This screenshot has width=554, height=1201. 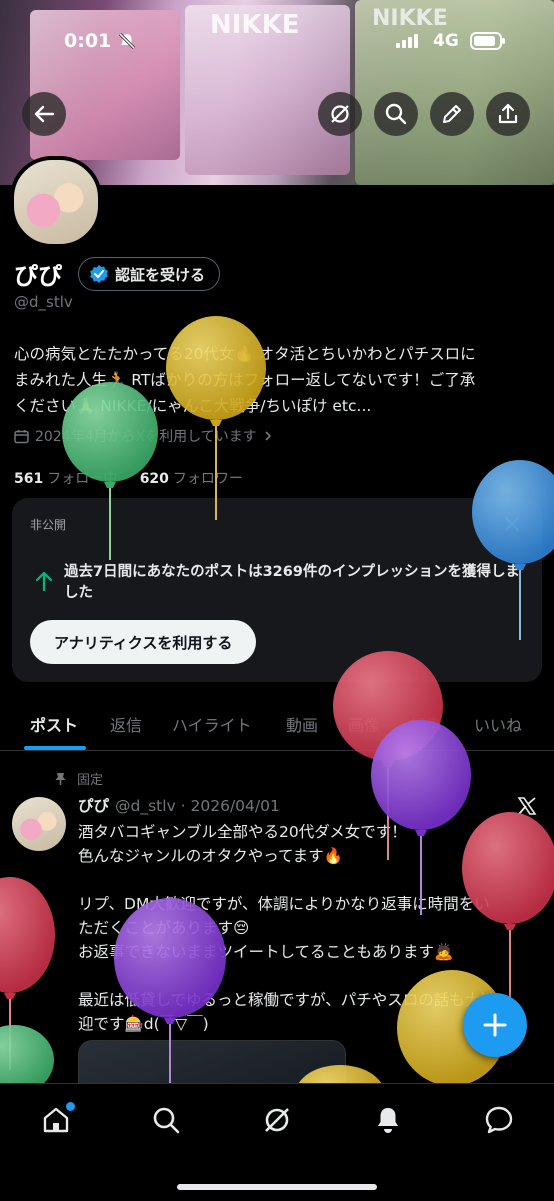 What do you see at coordinates (93, 805) in the screenshot?
I see `post-author: ぴぴ` at bounding box center [93, 805].